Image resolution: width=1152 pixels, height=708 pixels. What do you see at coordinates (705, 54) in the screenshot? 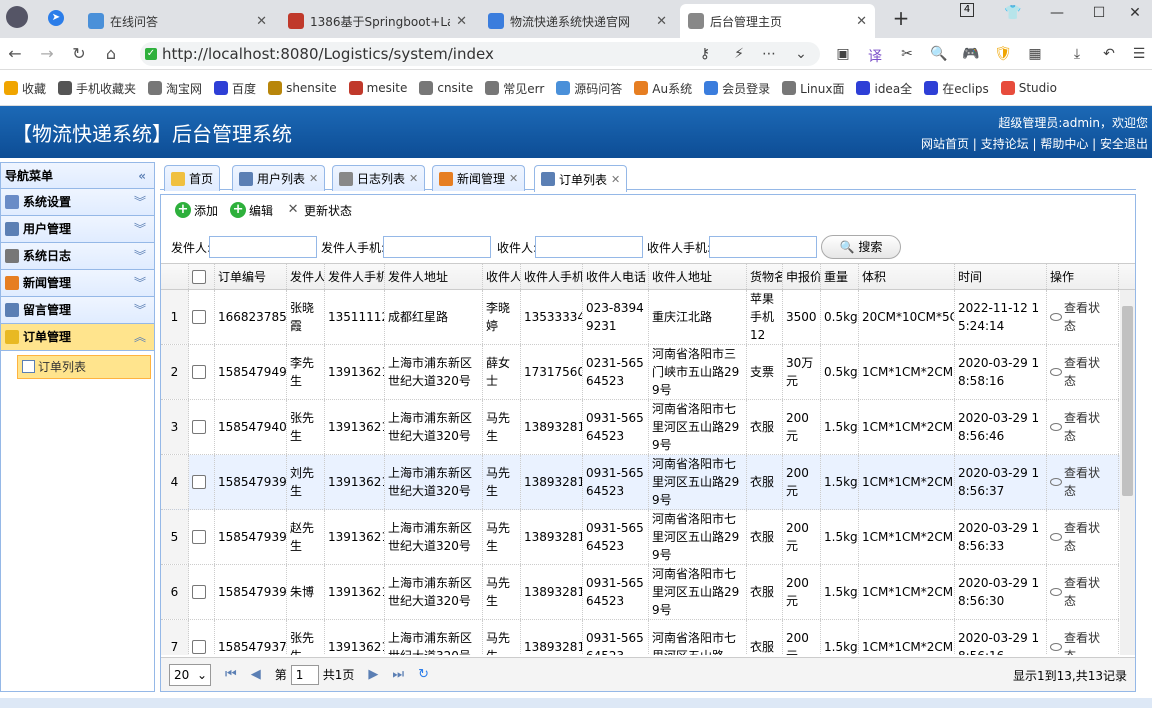
I see `key-icon: ⚷` at bounding box center [705, 54].